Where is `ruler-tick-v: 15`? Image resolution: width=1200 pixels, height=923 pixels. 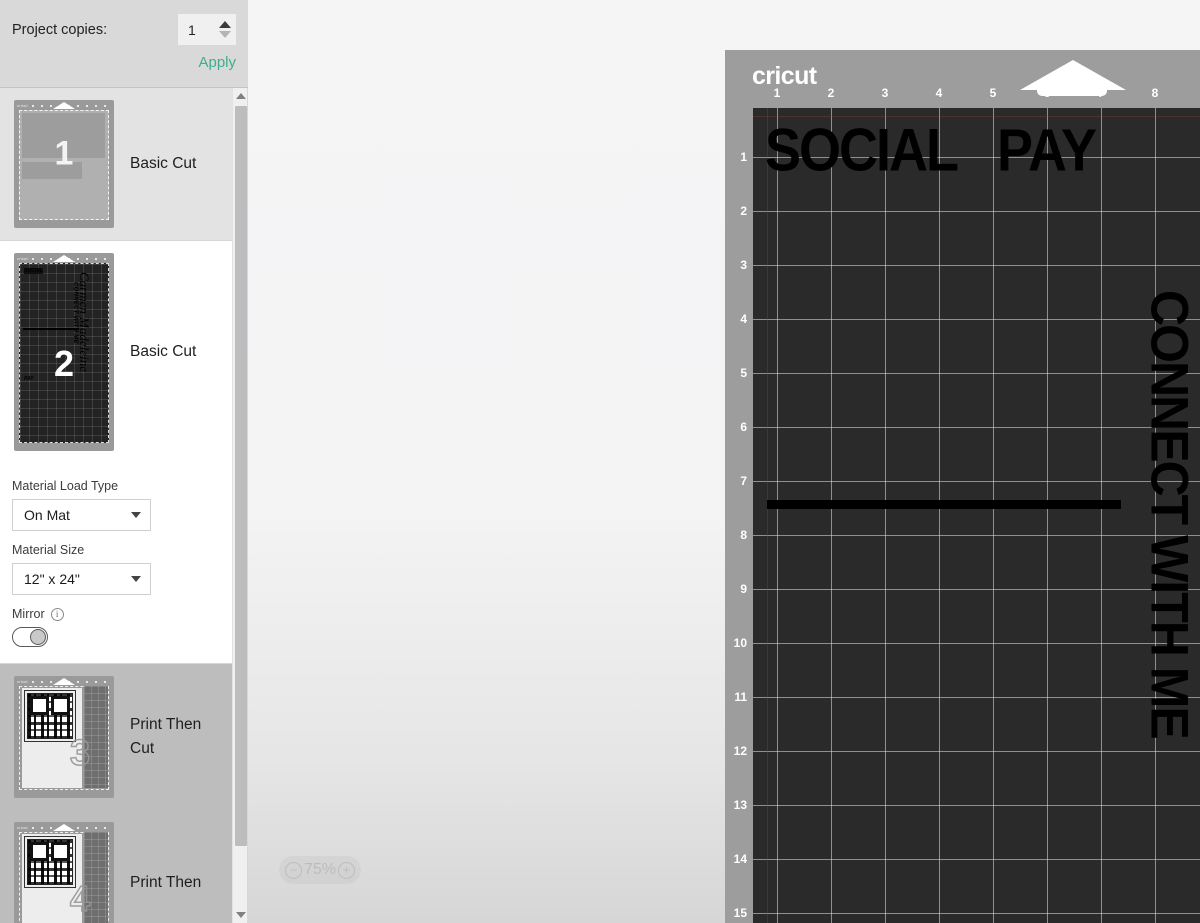 ruler-tick-v: 15 is located at coordinates (740, 913).